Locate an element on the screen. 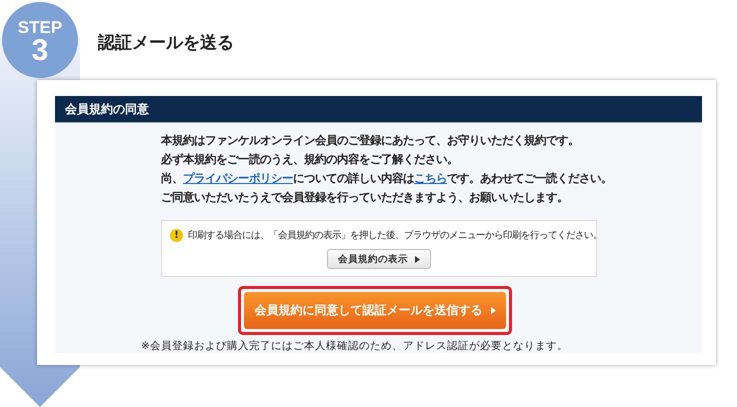  footnote: ※会員登録および購入完了にはご本人様確認のため、アドレス認証が必要となります。 is located at coordinates (354, 346).